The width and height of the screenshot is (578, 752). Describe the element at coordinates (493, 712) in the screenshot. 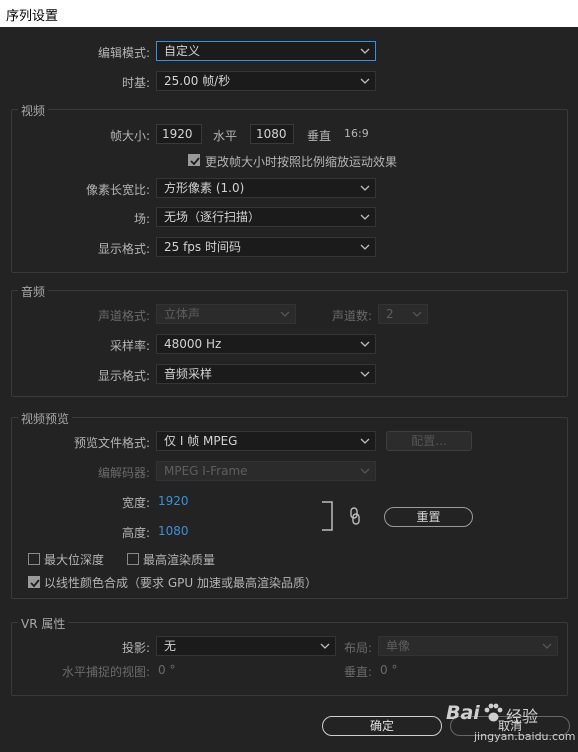

I see `paw-icon` at that location.